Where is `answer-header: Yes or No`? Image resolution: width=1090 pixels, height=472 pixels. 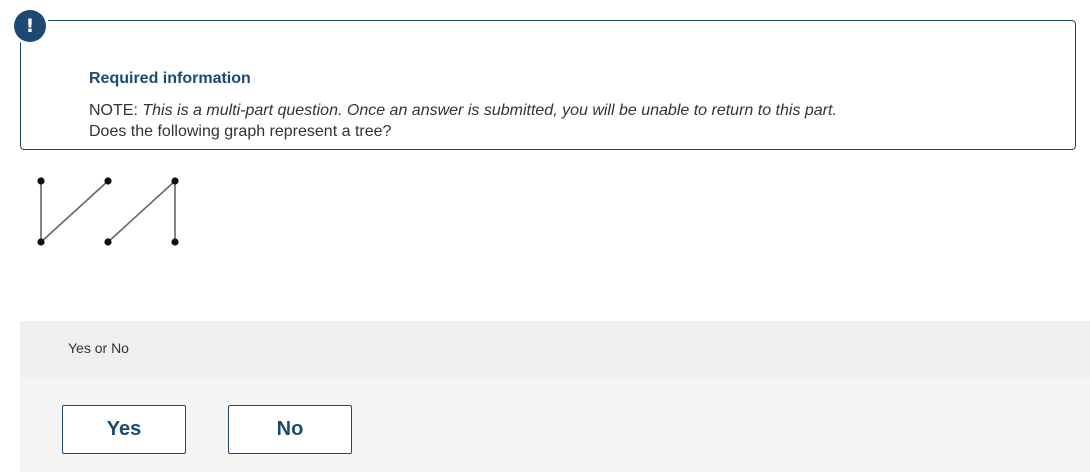 answer-header: Yes or No is located at coordinates (555, 349).